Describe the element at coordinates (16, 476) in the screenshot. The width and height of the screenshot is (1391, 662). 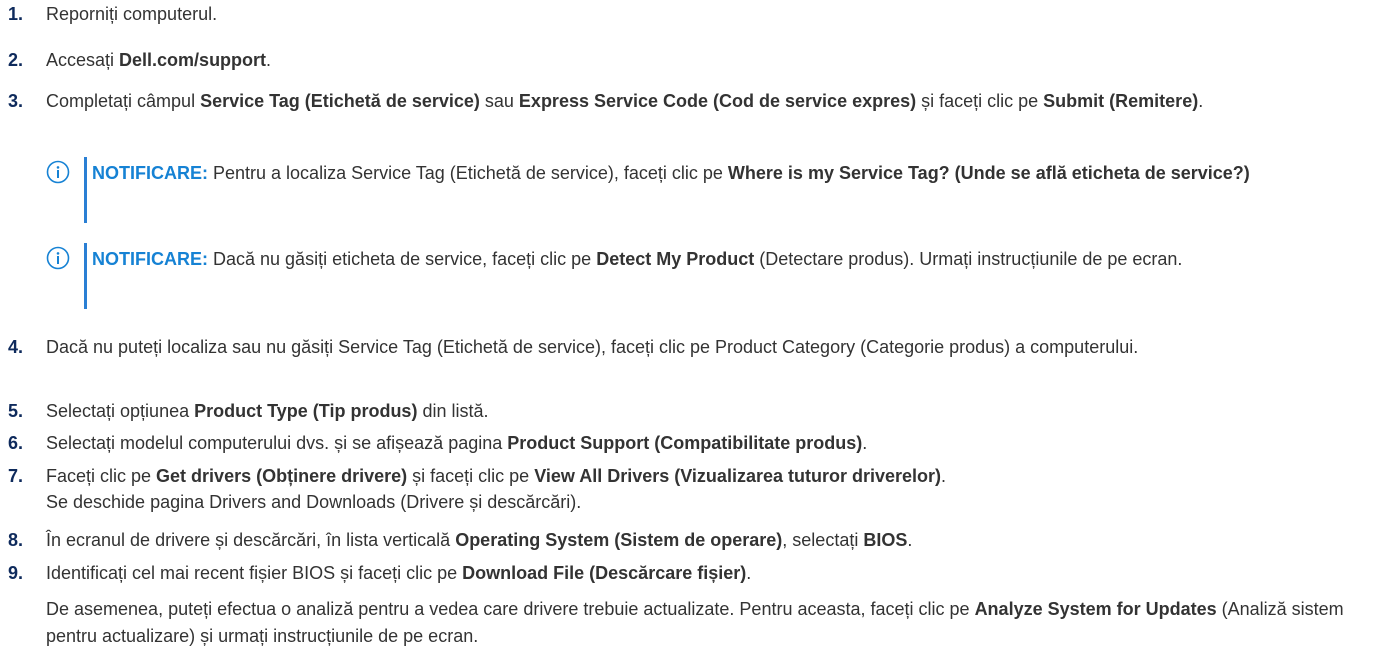
I see `step-number: 7.` at that location.